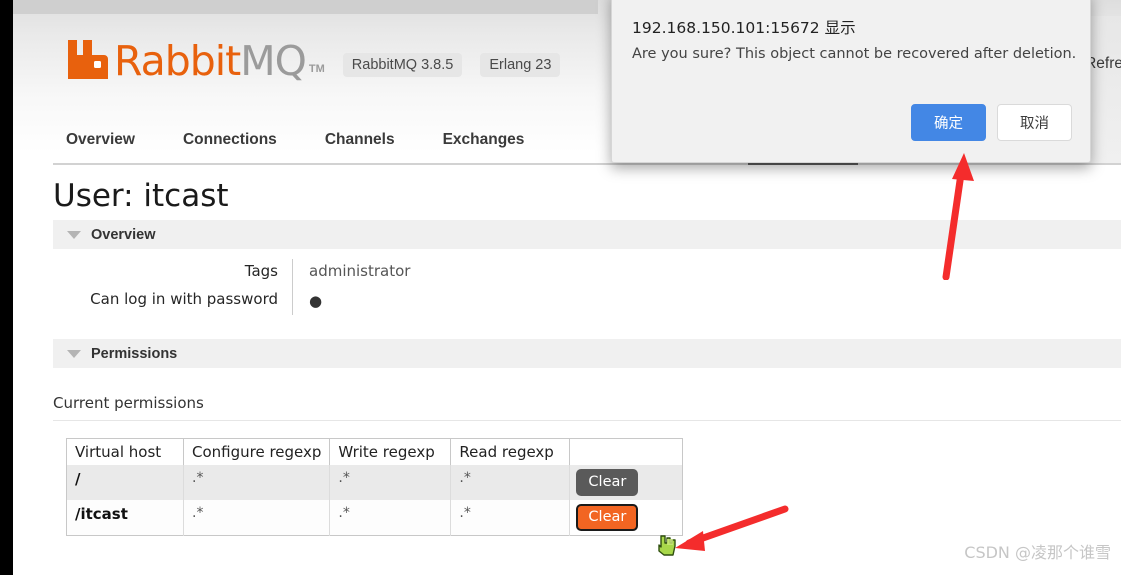  What do you see at coordinates (257, 451) in the screenshot?
I see `column-header-configure-regexp: Configure regexp` at bounding box center [257, 451].